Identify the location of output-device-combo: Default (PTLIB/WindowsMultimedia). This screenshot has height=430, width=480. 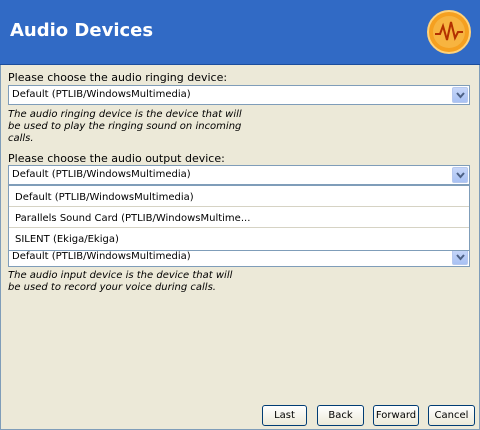
(239, 175).